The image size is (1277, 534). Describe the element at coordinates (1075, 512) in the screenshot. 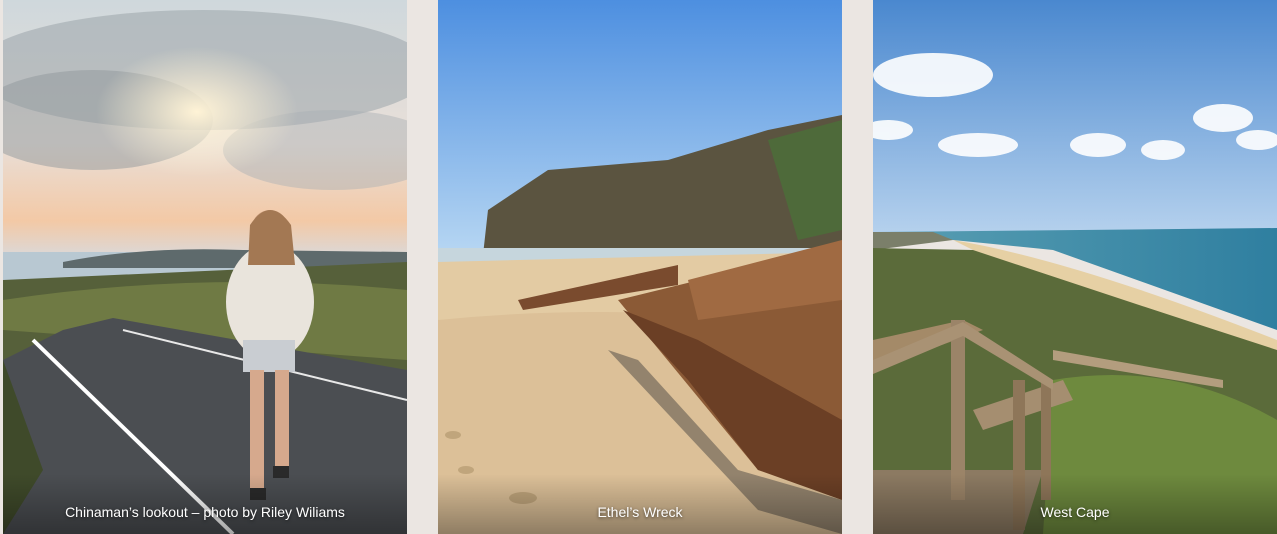

I see `card-caption: West Cape` at that location.